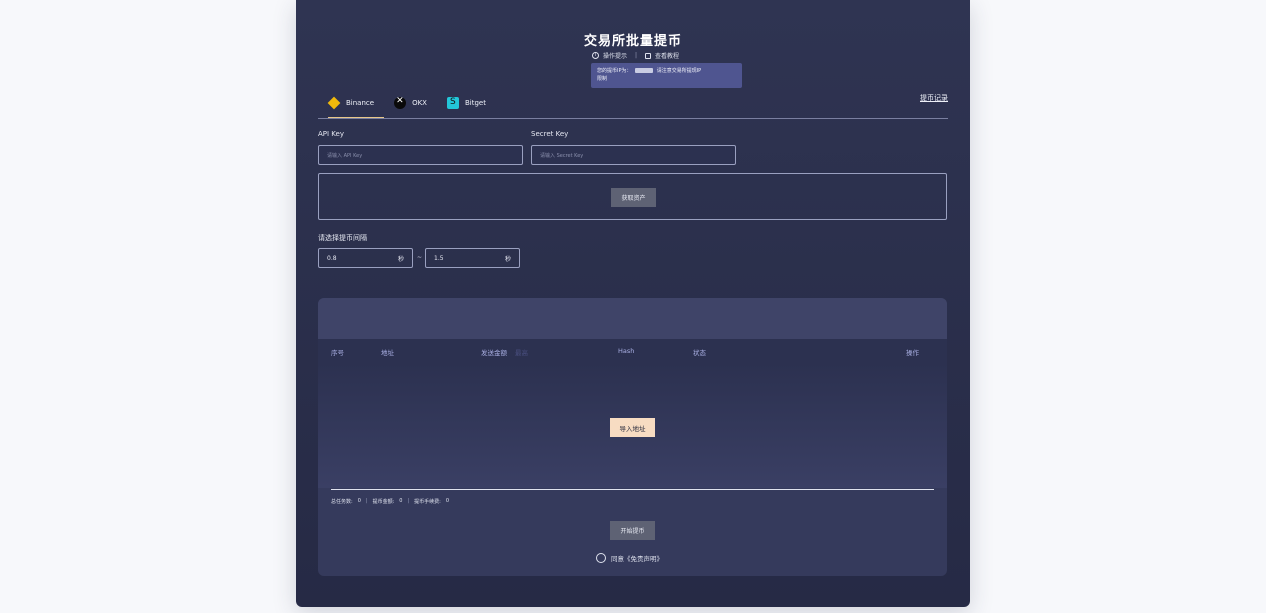  I want to click on table-header: 序号 地址 发送金额 最高 Hash 状态 操作, so click(632, 351).